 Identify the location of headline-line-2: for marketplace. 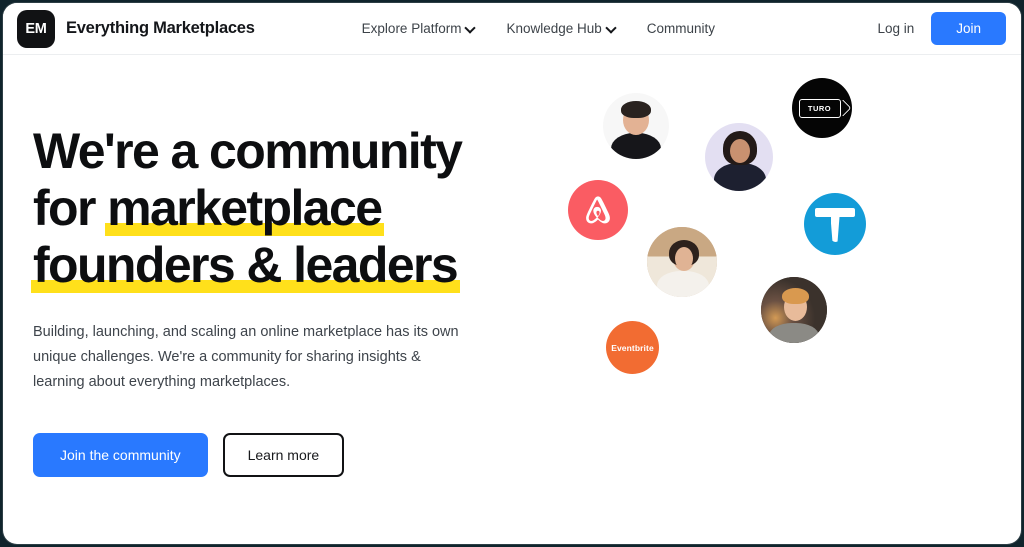
(288, 208).